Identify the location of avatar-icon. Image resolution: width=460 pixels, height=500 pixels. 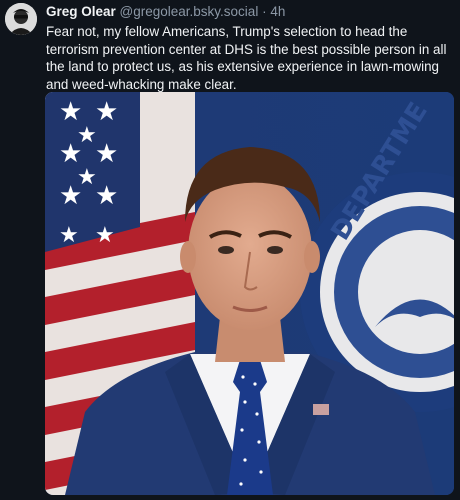
(21, 19).